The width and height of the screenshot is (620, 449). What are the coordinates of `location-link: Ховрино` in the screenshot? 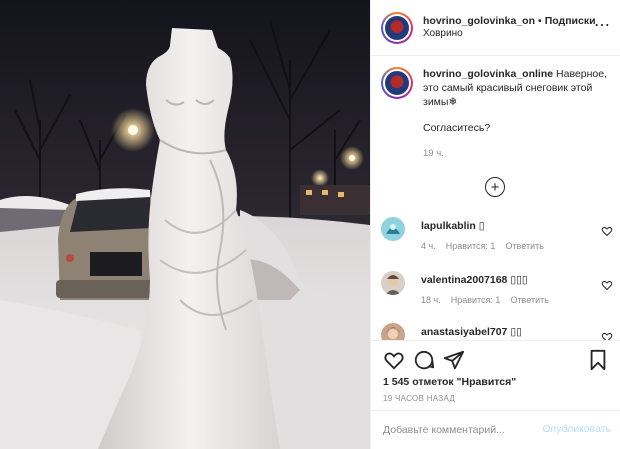 It's located at (509, 34).